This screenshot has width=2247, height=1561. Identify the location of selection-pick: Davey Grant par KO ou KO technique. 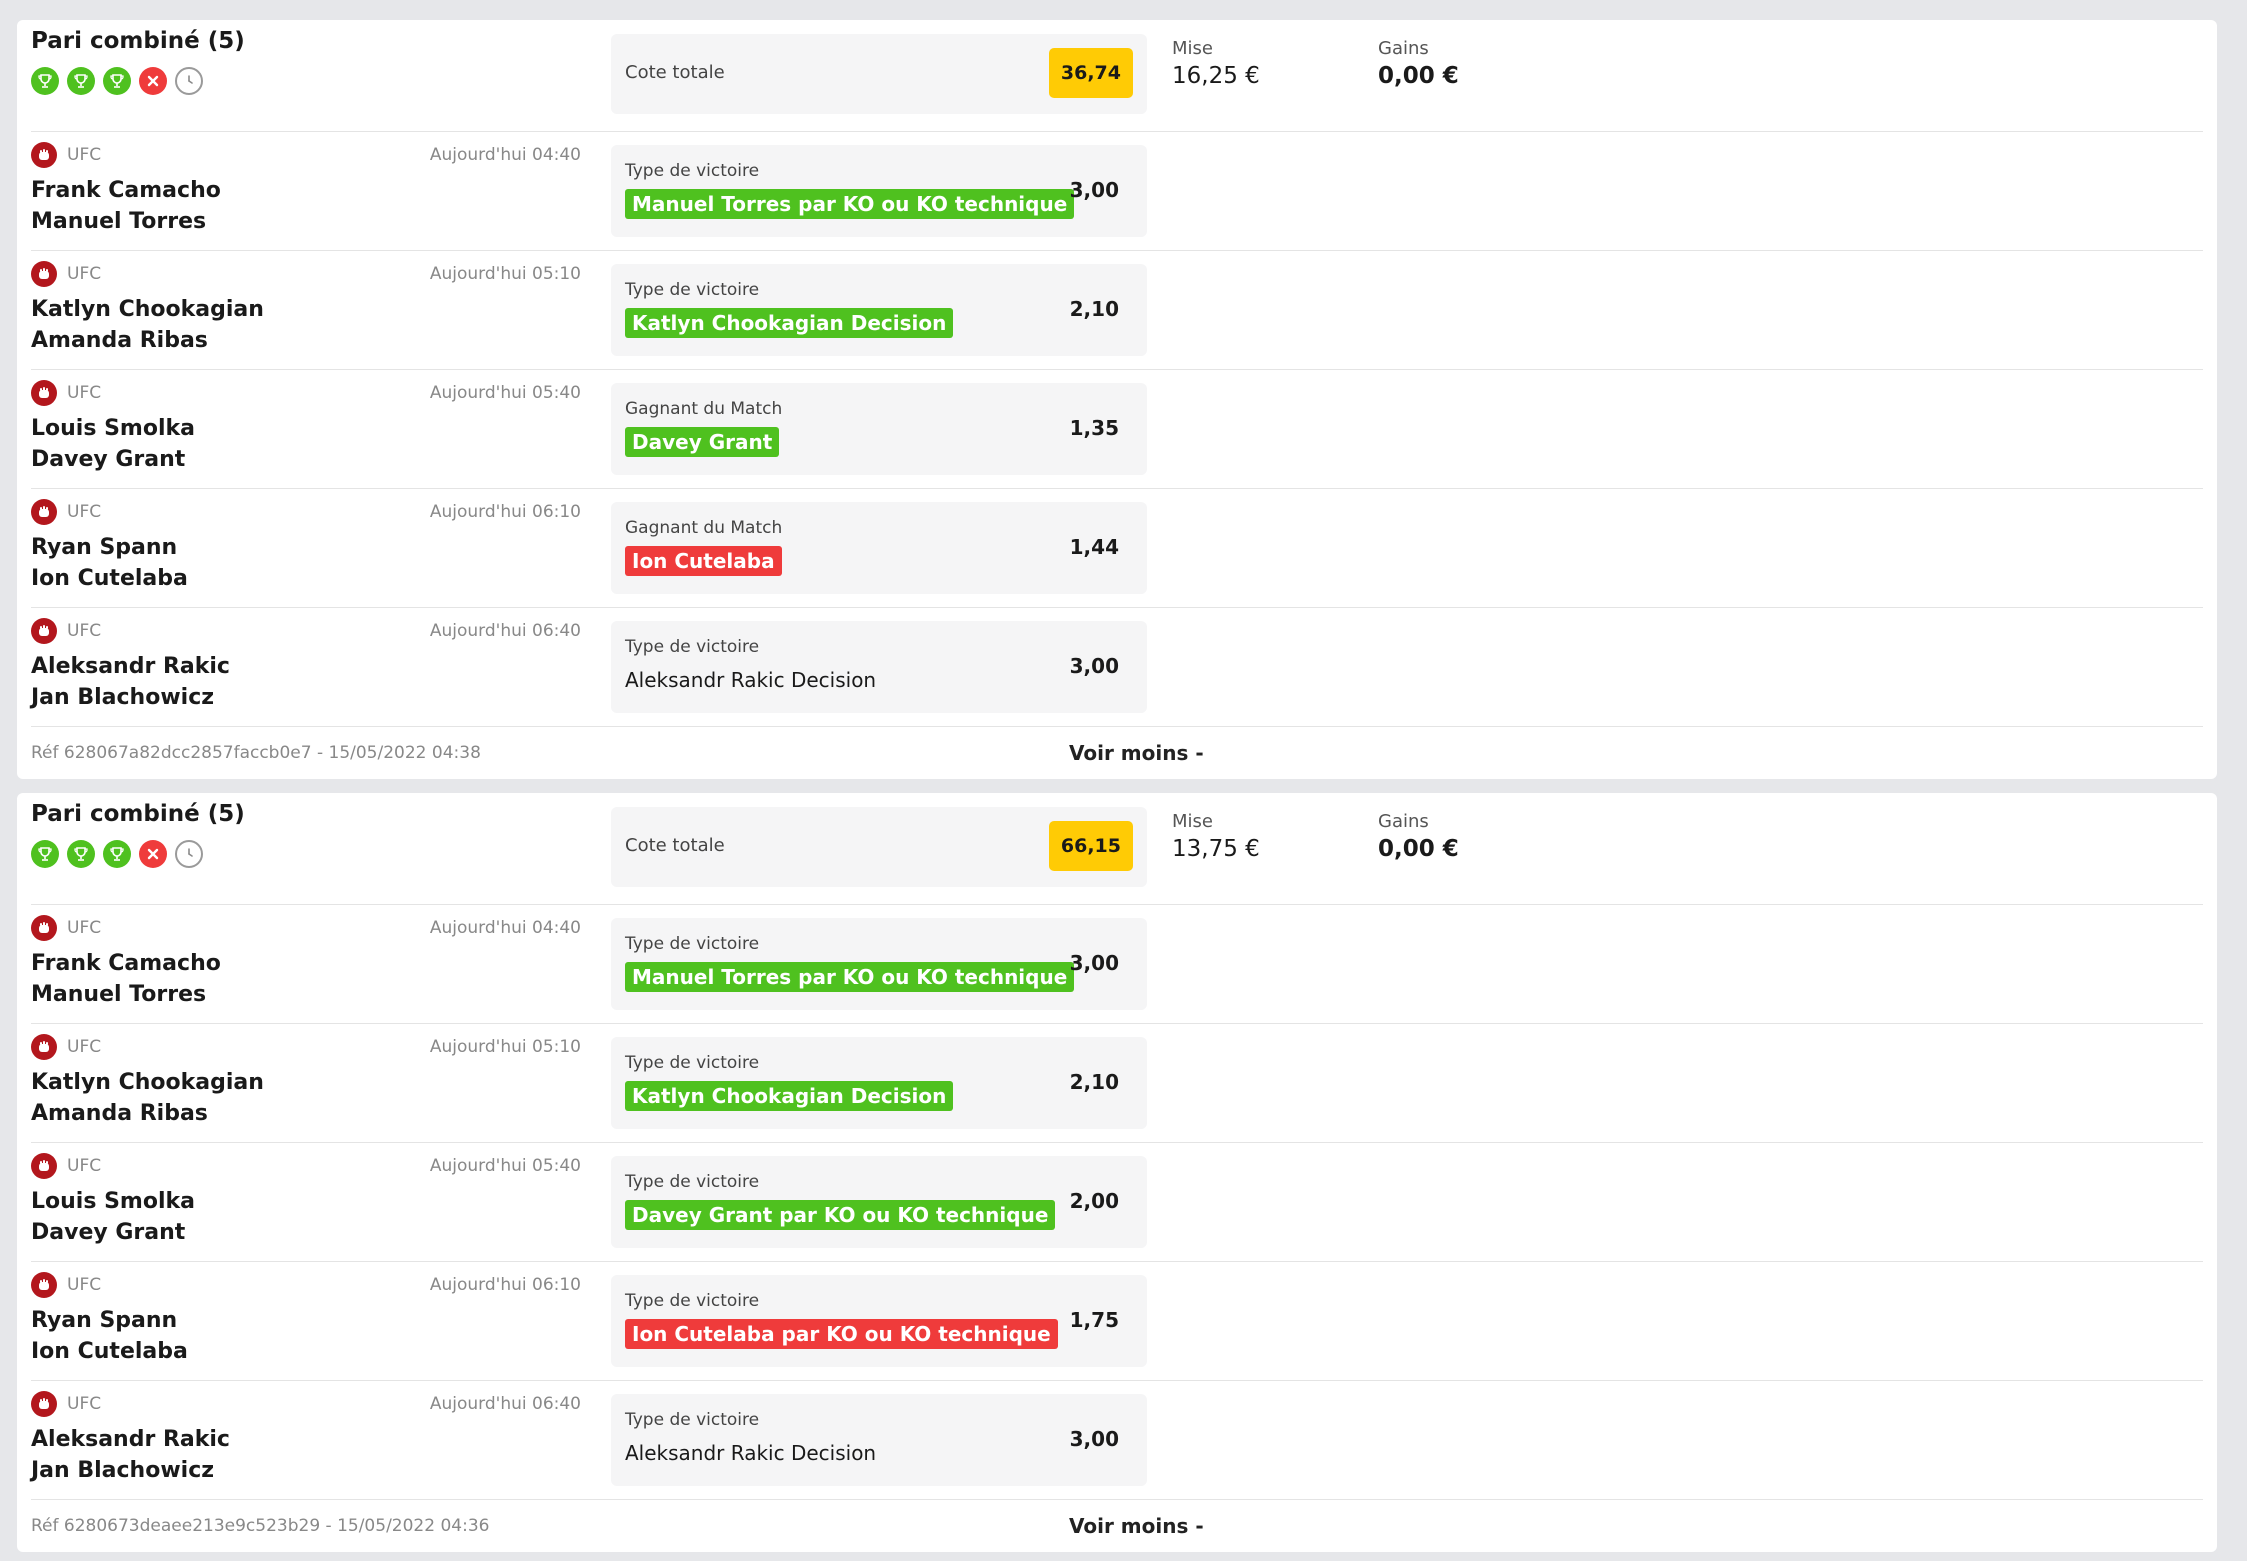
(840, 1215).